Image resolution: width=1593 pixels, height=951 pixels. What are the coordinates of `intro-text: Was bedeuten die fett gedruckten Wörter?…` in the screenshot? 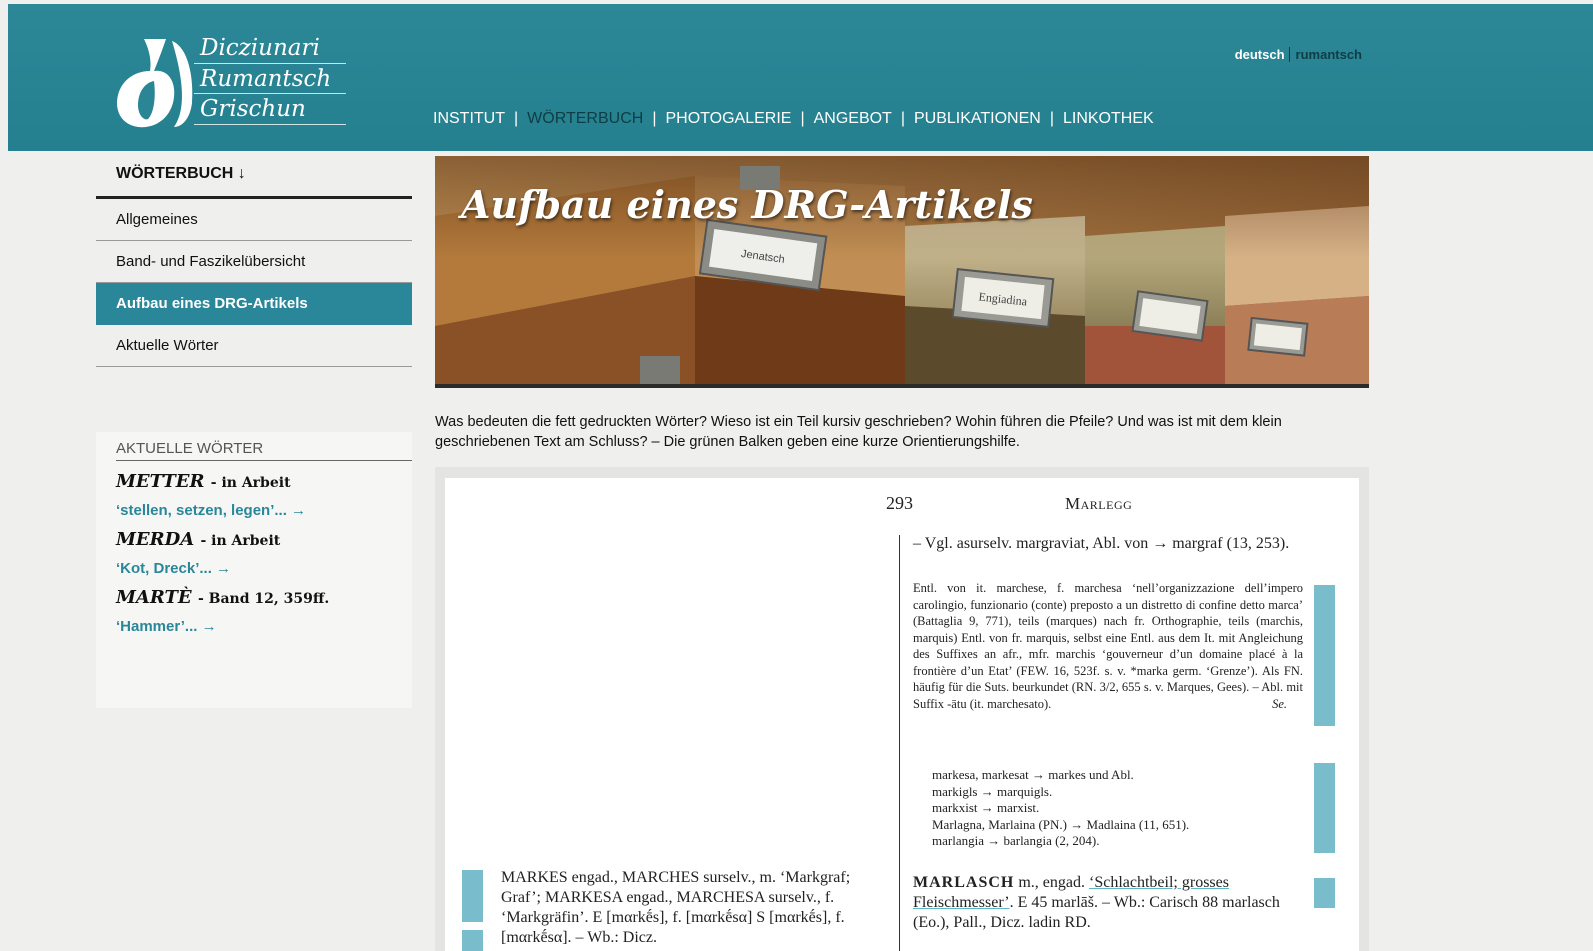 It's located at (858, 432).